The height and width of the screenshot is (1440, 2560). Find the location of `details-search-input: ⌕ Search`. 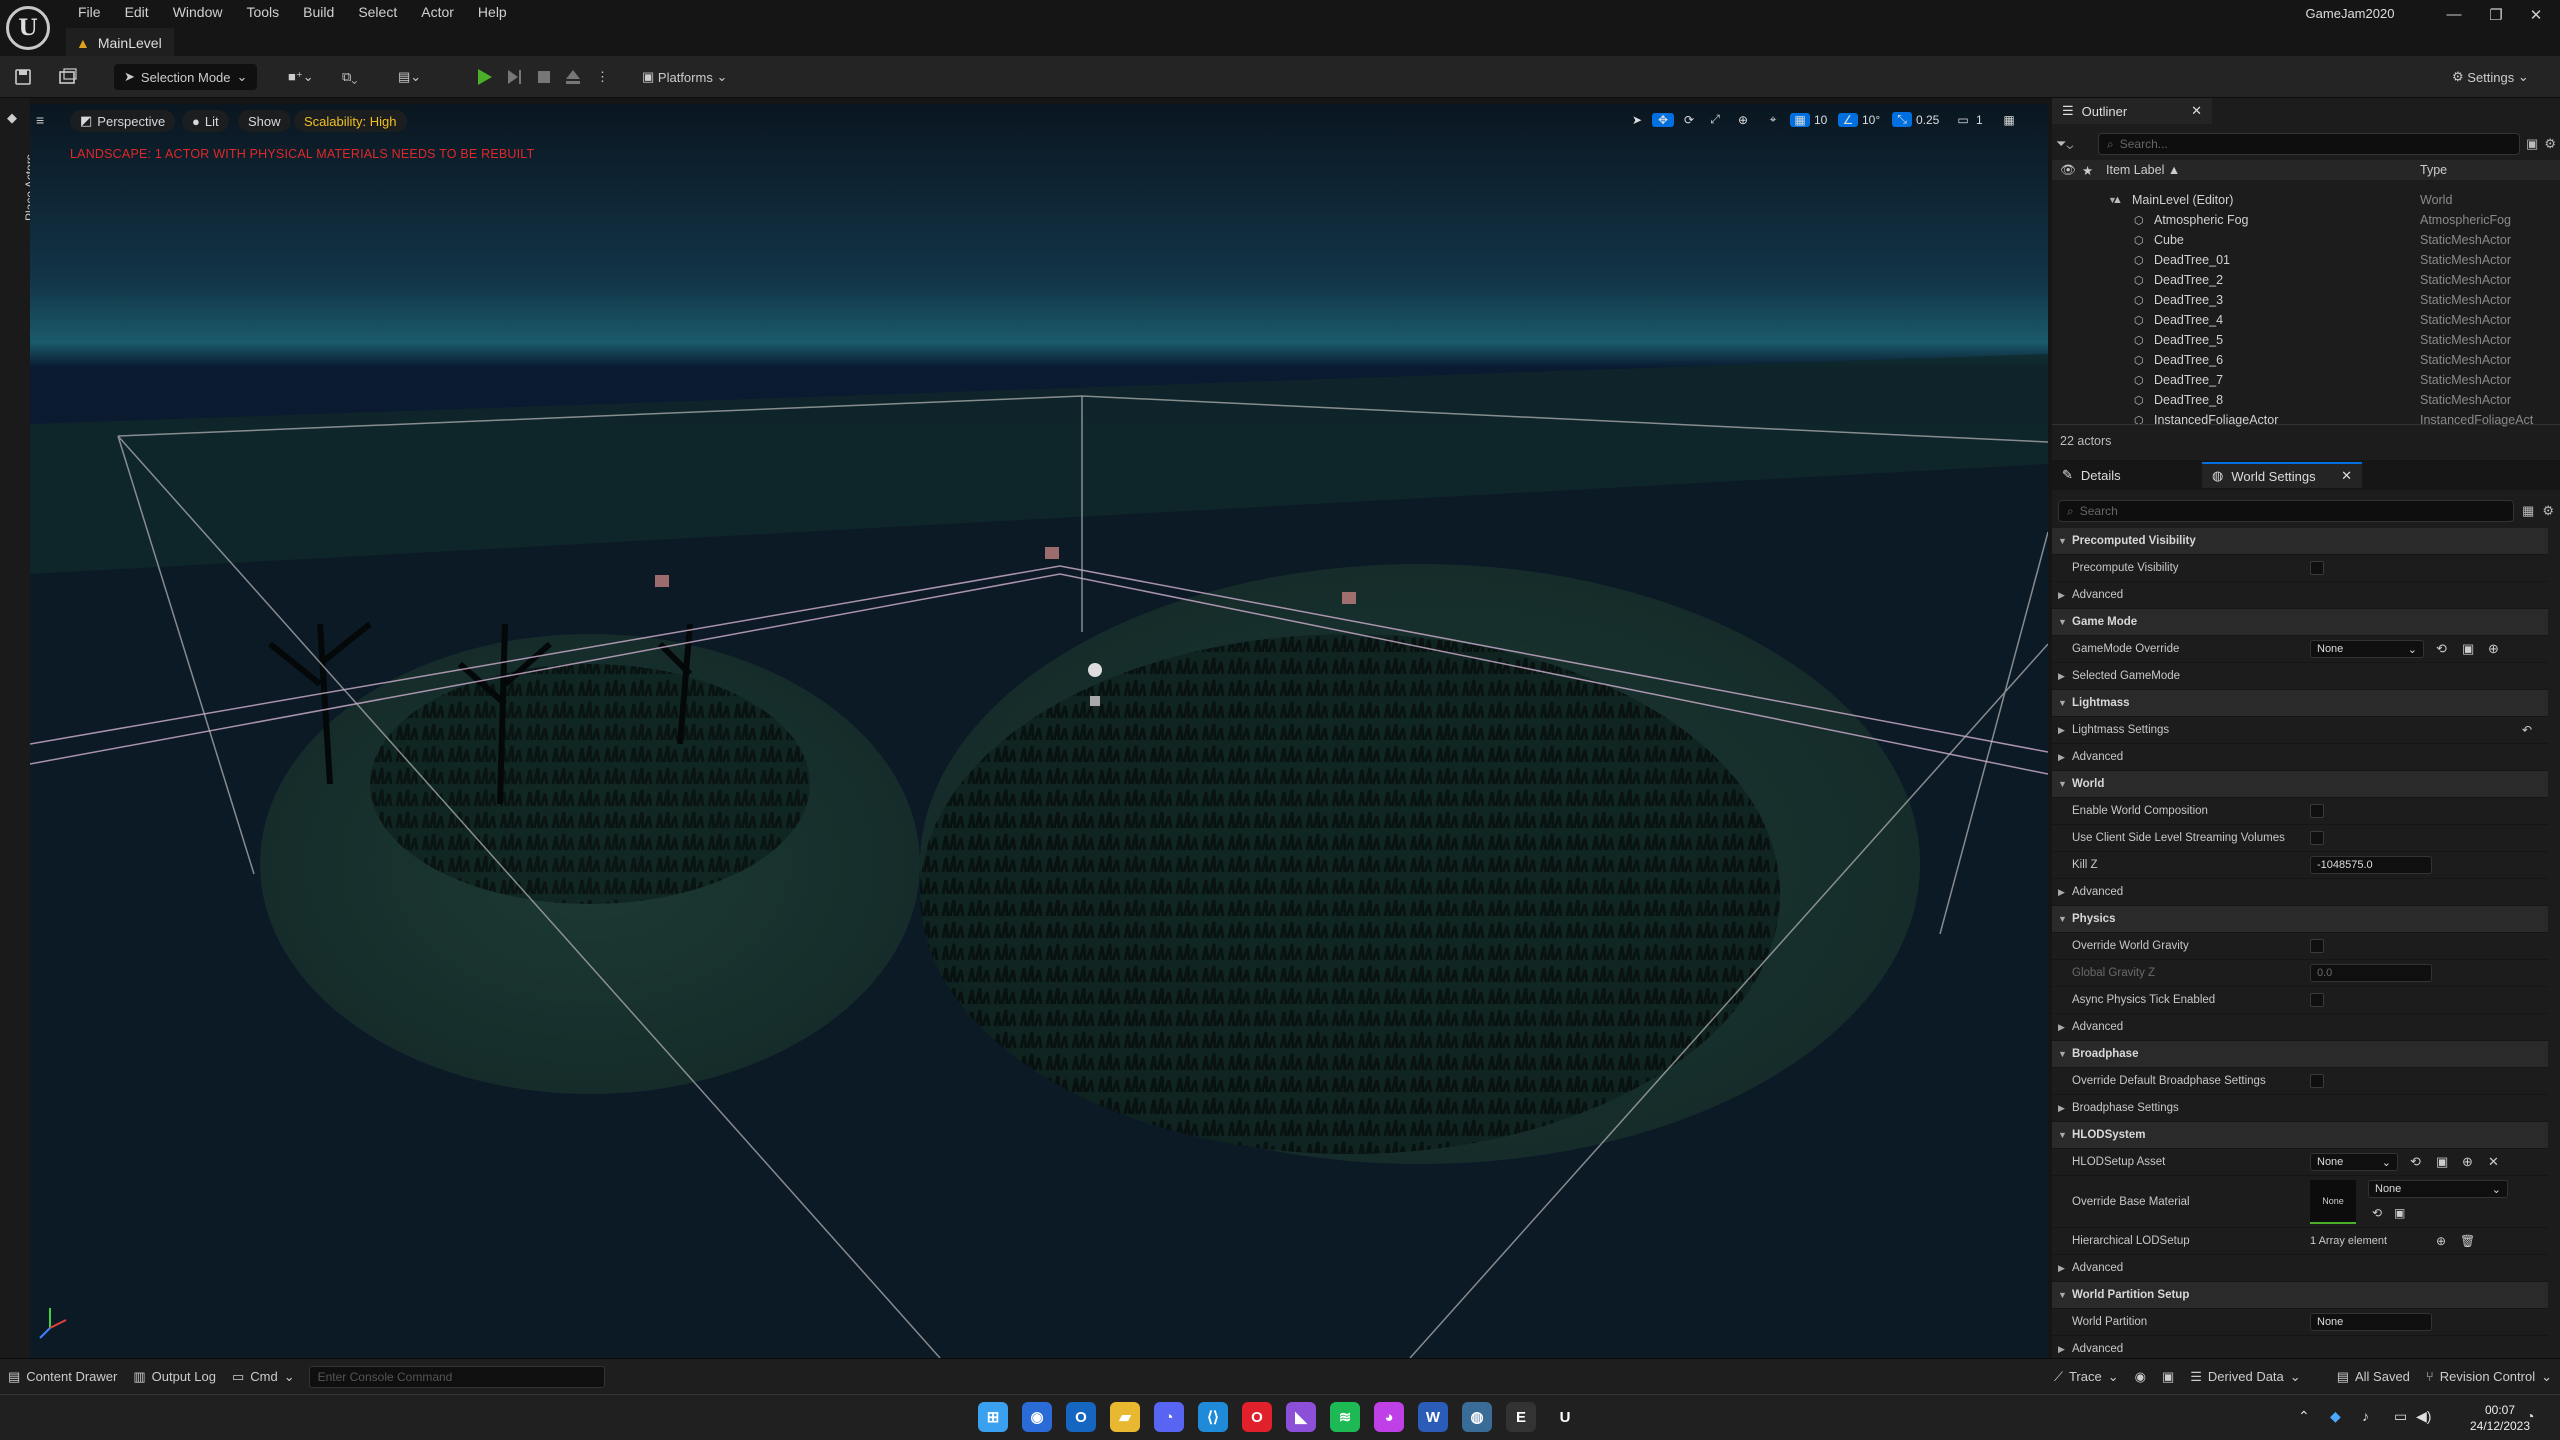

details-search-input: ⌕ Search is located at coordinates (2286, 511).